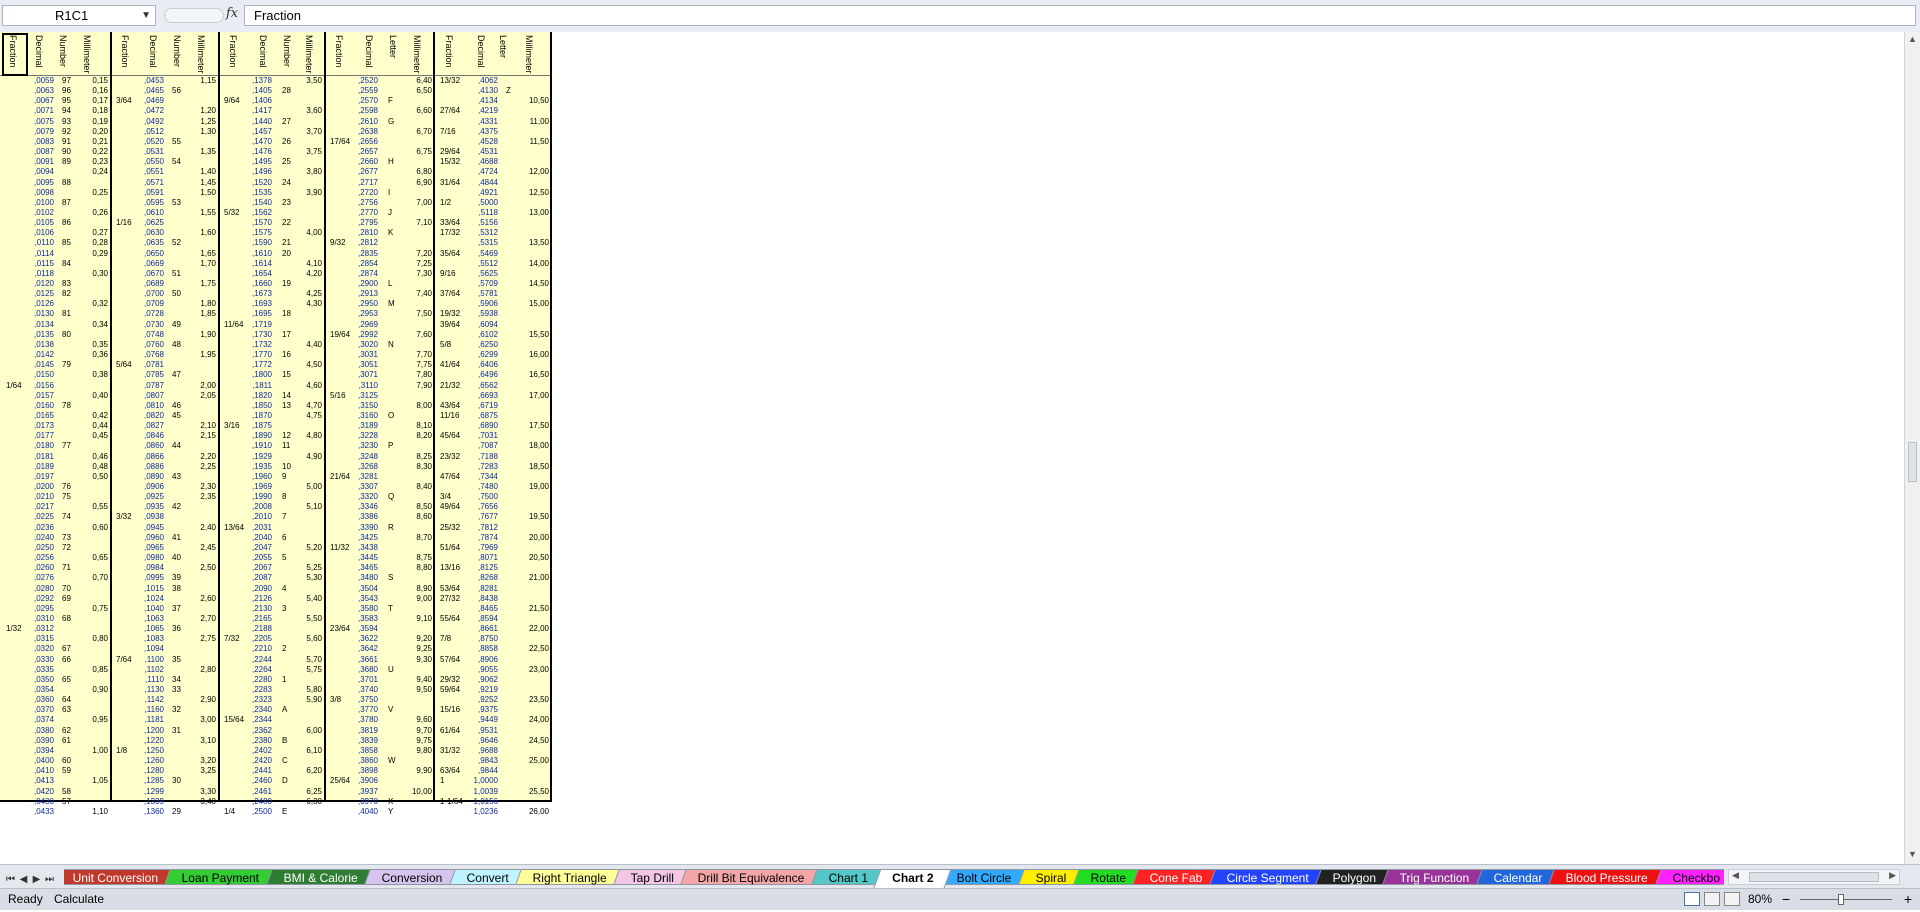 The height and width of the screenshot is (912, 1920). What do you see at coordinates (483, 578) in the screenshot?
I see `table-cell: ,8268` at bounding box center [483, 578].